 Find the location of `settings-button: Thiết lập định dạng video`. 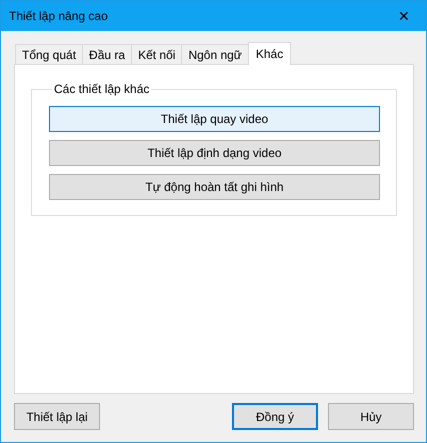

settings-button: Thiết lập định dạng video is located at coordinates (214, 153).